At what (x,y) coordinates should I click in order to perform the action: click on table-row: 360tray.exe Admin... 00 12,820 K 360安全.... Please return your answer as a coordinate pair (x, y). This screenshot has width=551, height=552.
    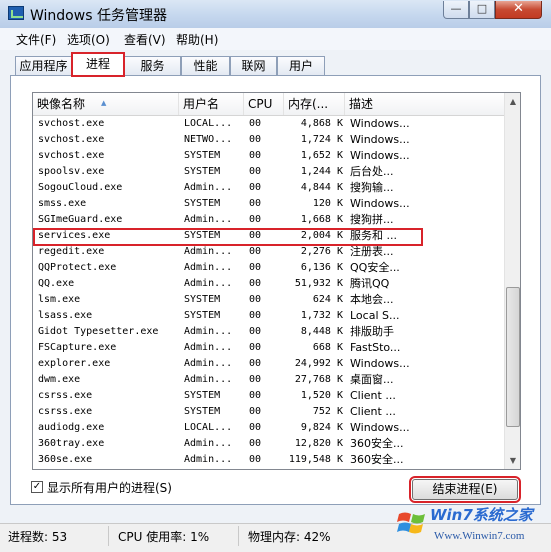
    Looking at the image, I should click on (268, 444).